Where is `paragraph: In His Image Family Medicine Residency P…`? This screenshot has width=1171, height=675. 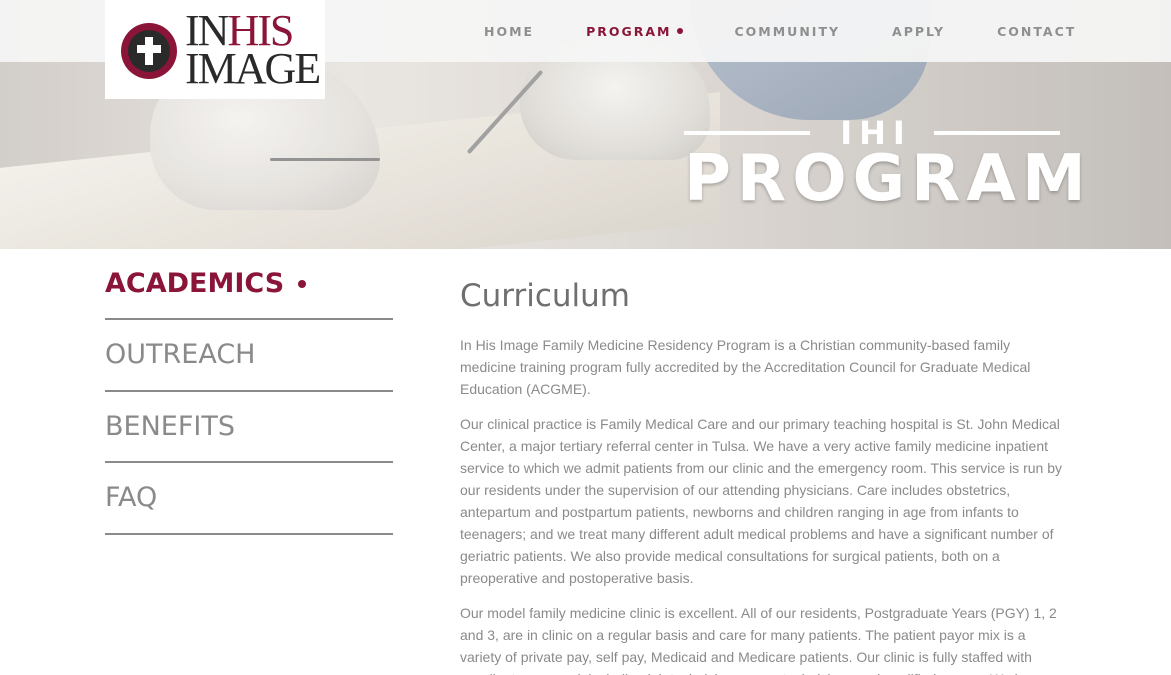
paragraph: In His Image Family Medicine Residency P… is located at coordinates (745, 367).